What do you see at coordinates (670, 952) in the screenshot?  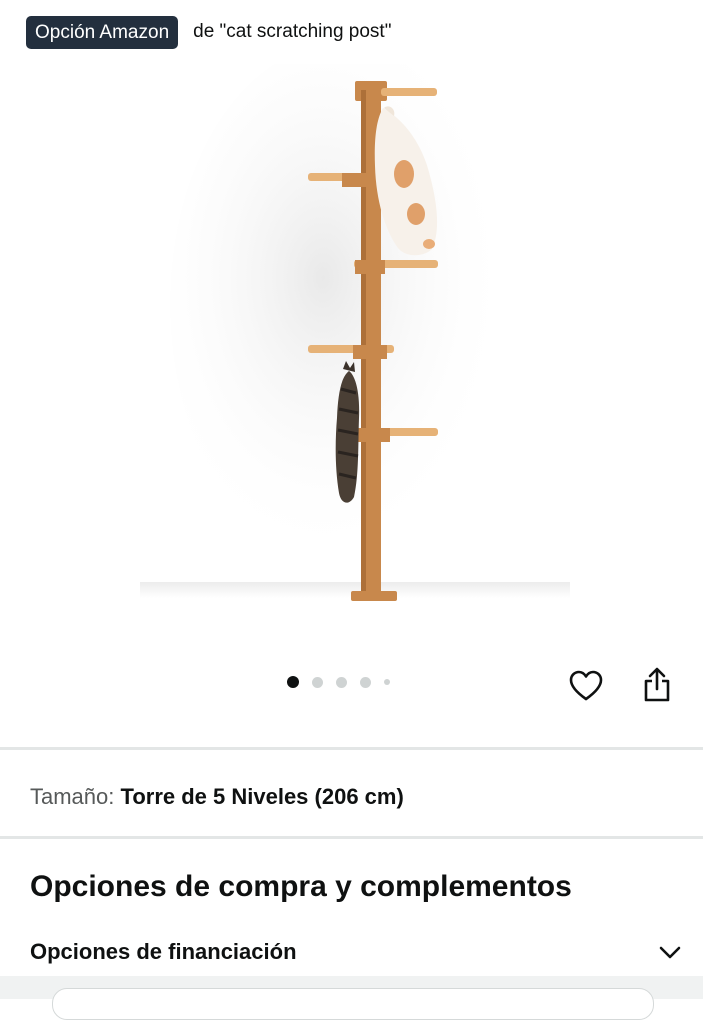 I see `chevron-down-icon` at bounding box center [670, 952].